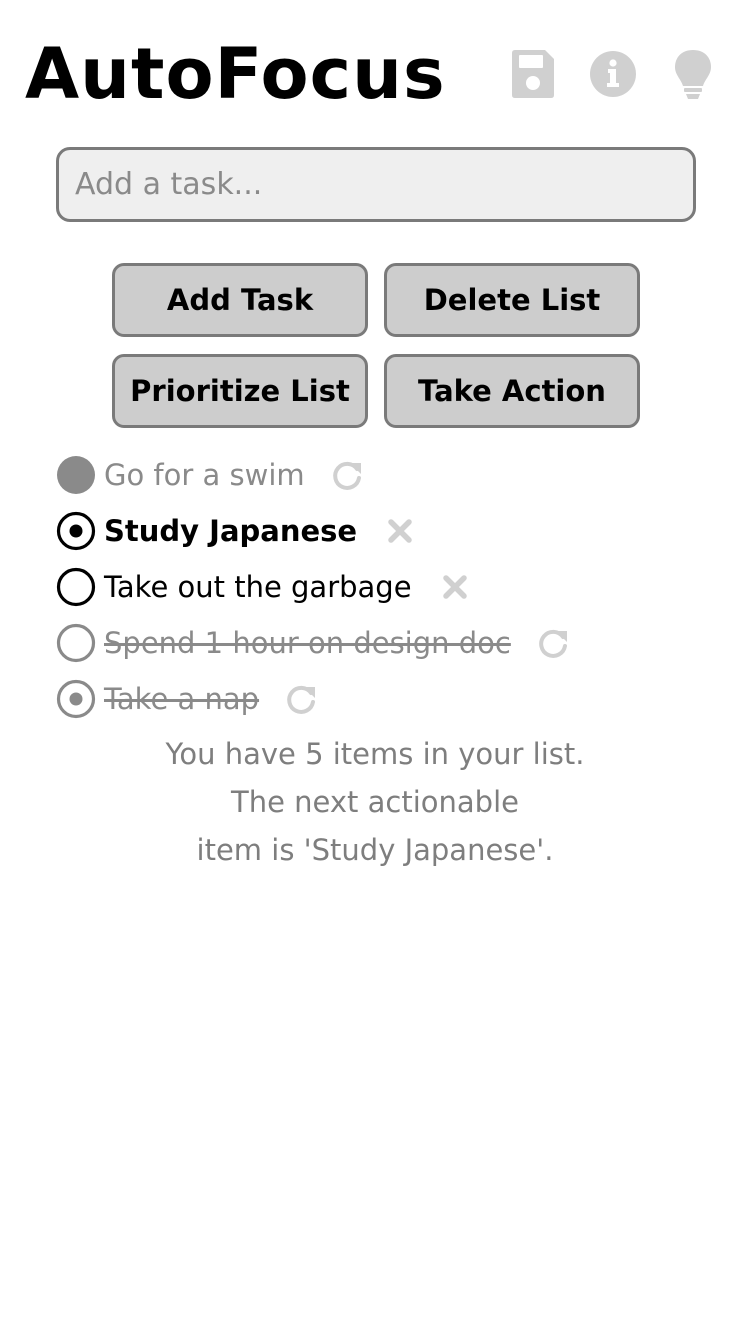  I want to click on task-item: Take out the garbage, so click(396, 587).